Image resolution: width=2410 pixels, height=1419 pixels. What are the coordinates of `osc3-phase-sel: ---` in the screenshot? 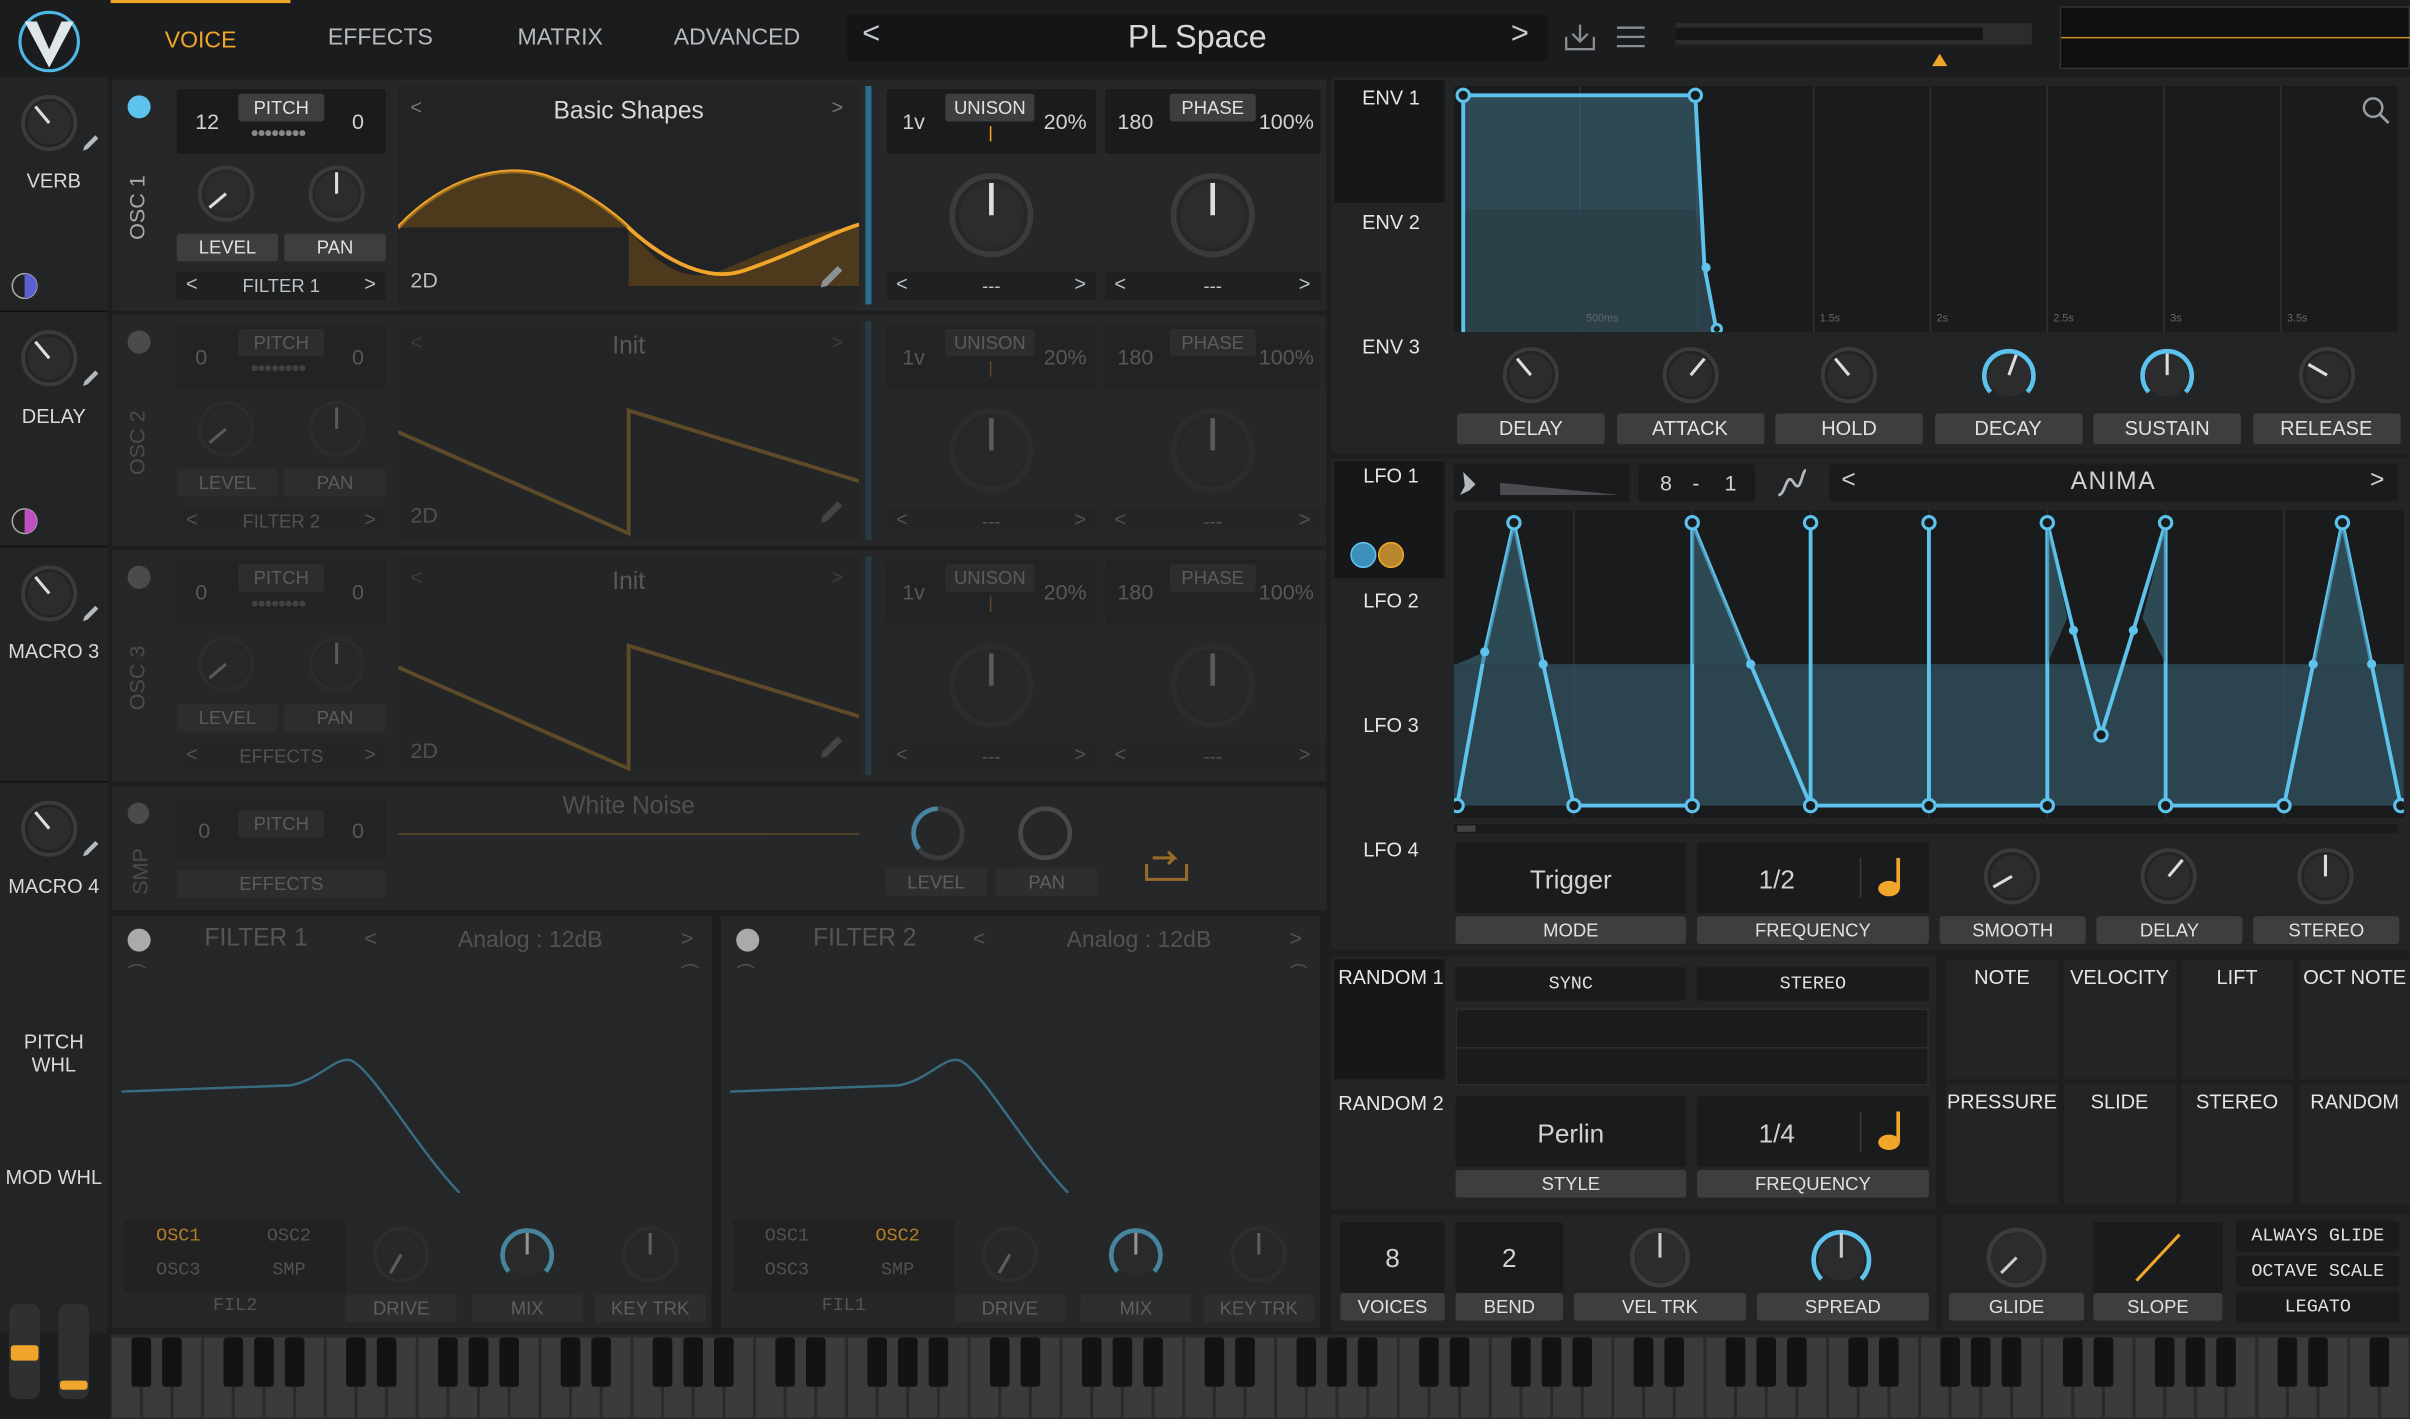 It's located at (1212, 757).